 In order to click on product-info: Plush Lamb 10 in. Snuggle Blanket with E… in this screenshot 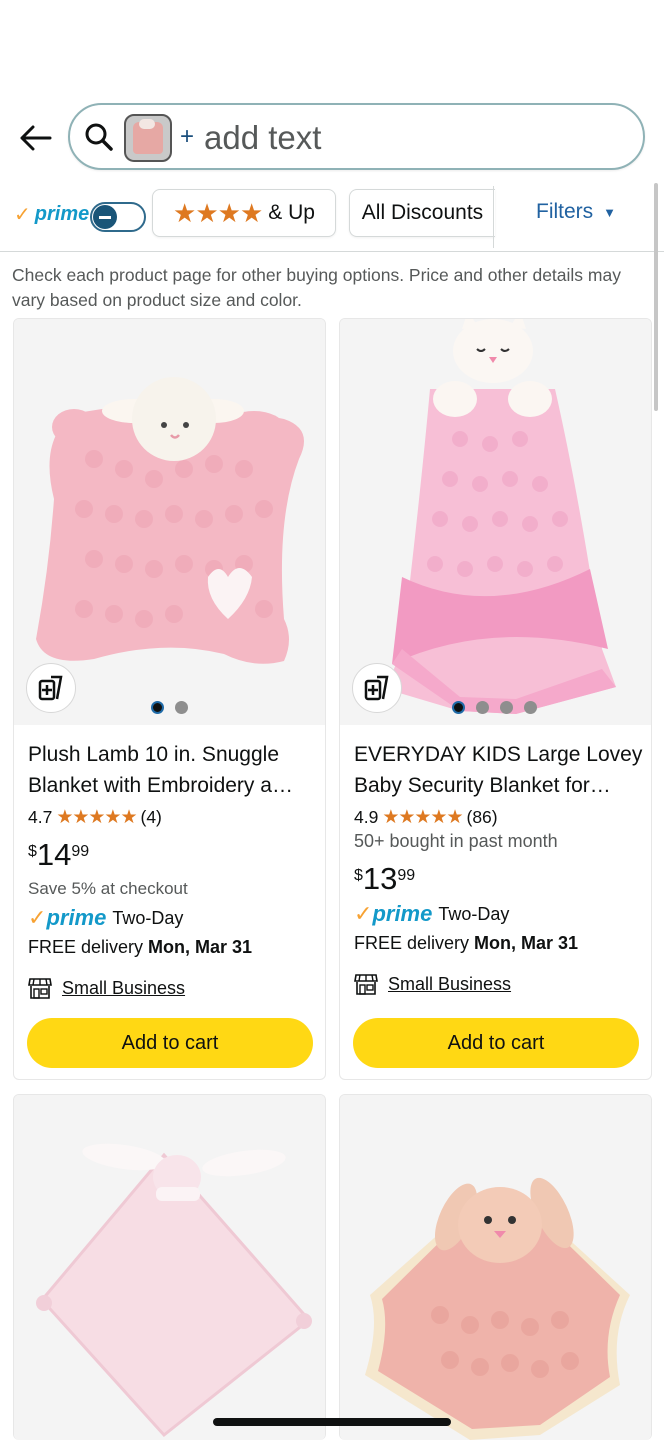, I will do `click(173, 870)`.